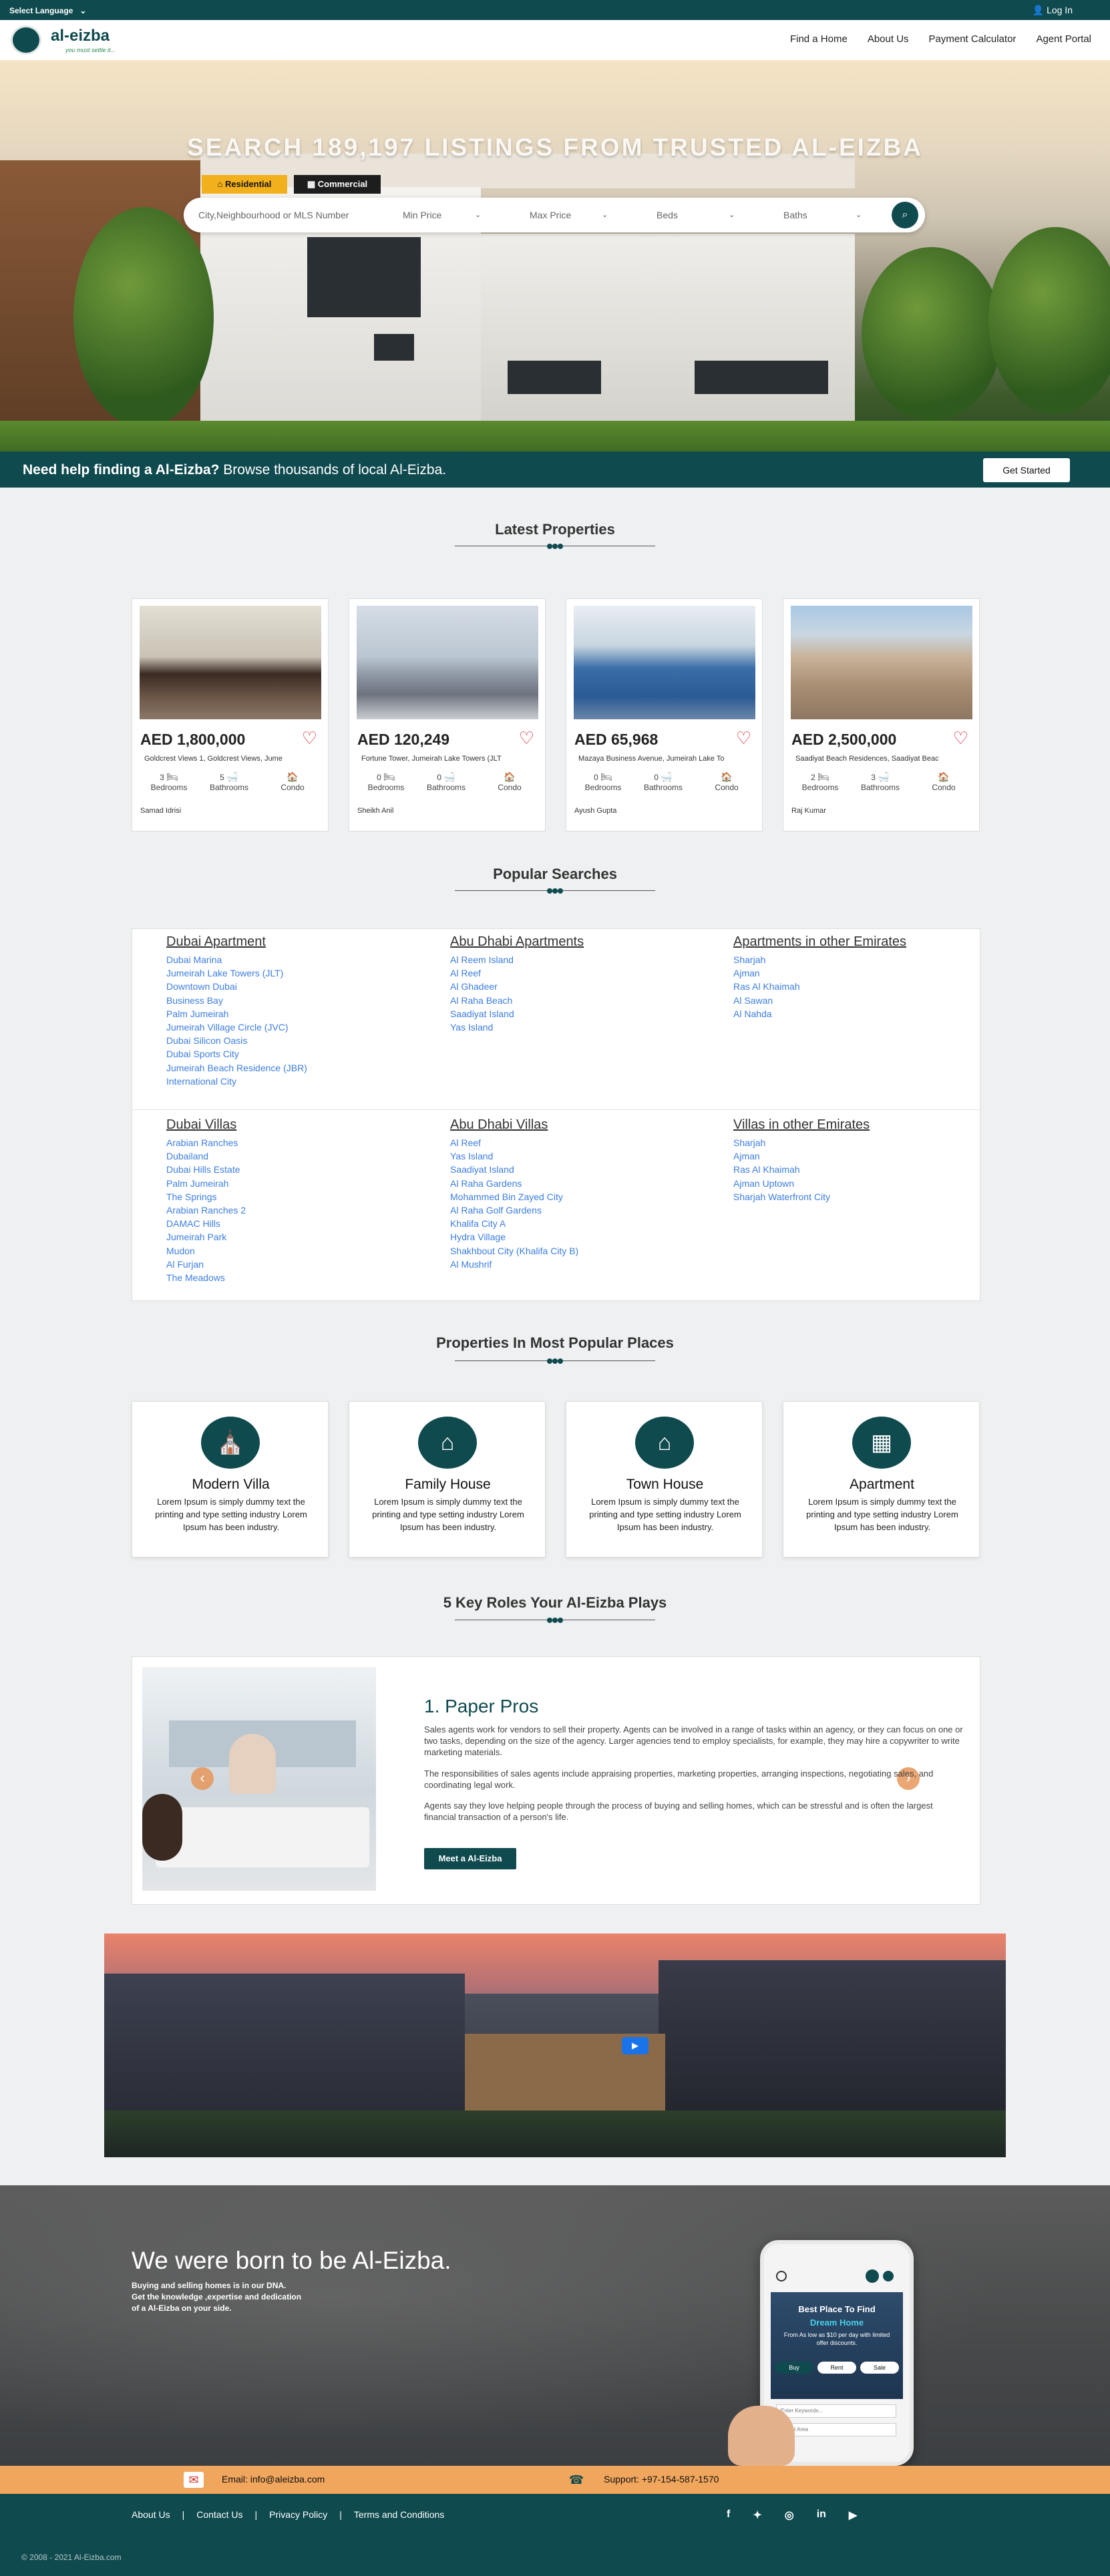 This screenshot has width=1110, height=2576. I want to click on nav-find-home: Find a Home, so click(819, 39).